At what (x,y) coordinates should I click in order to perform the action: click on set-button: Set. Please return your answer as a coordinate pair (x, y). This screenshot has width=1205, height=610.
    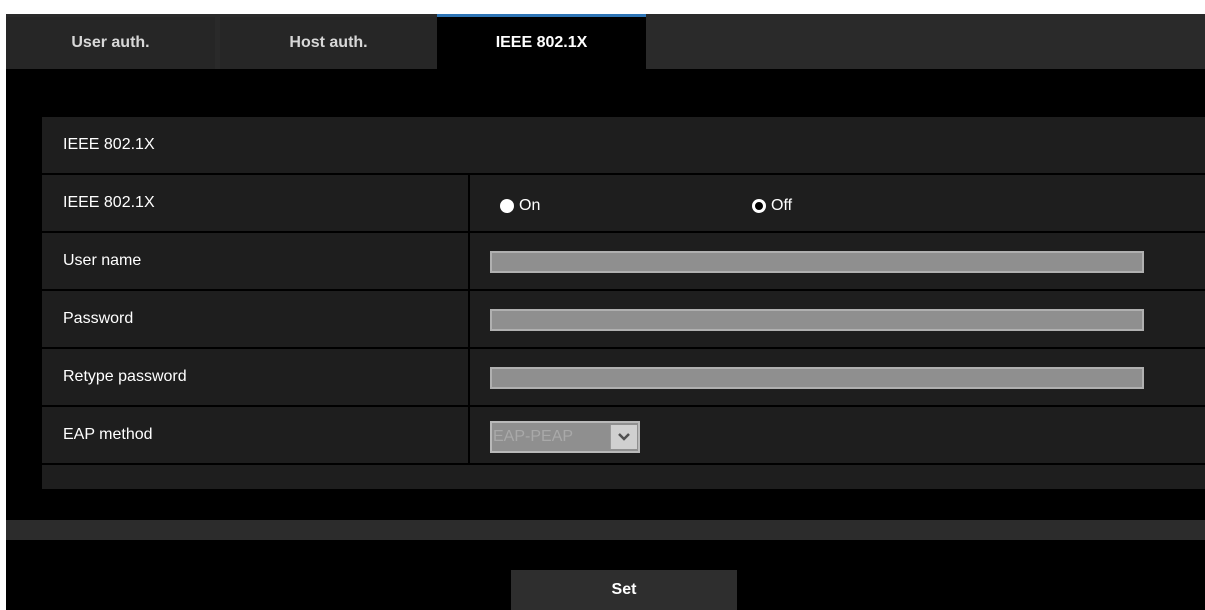
    Looking at the image, I should click on (624, 590).